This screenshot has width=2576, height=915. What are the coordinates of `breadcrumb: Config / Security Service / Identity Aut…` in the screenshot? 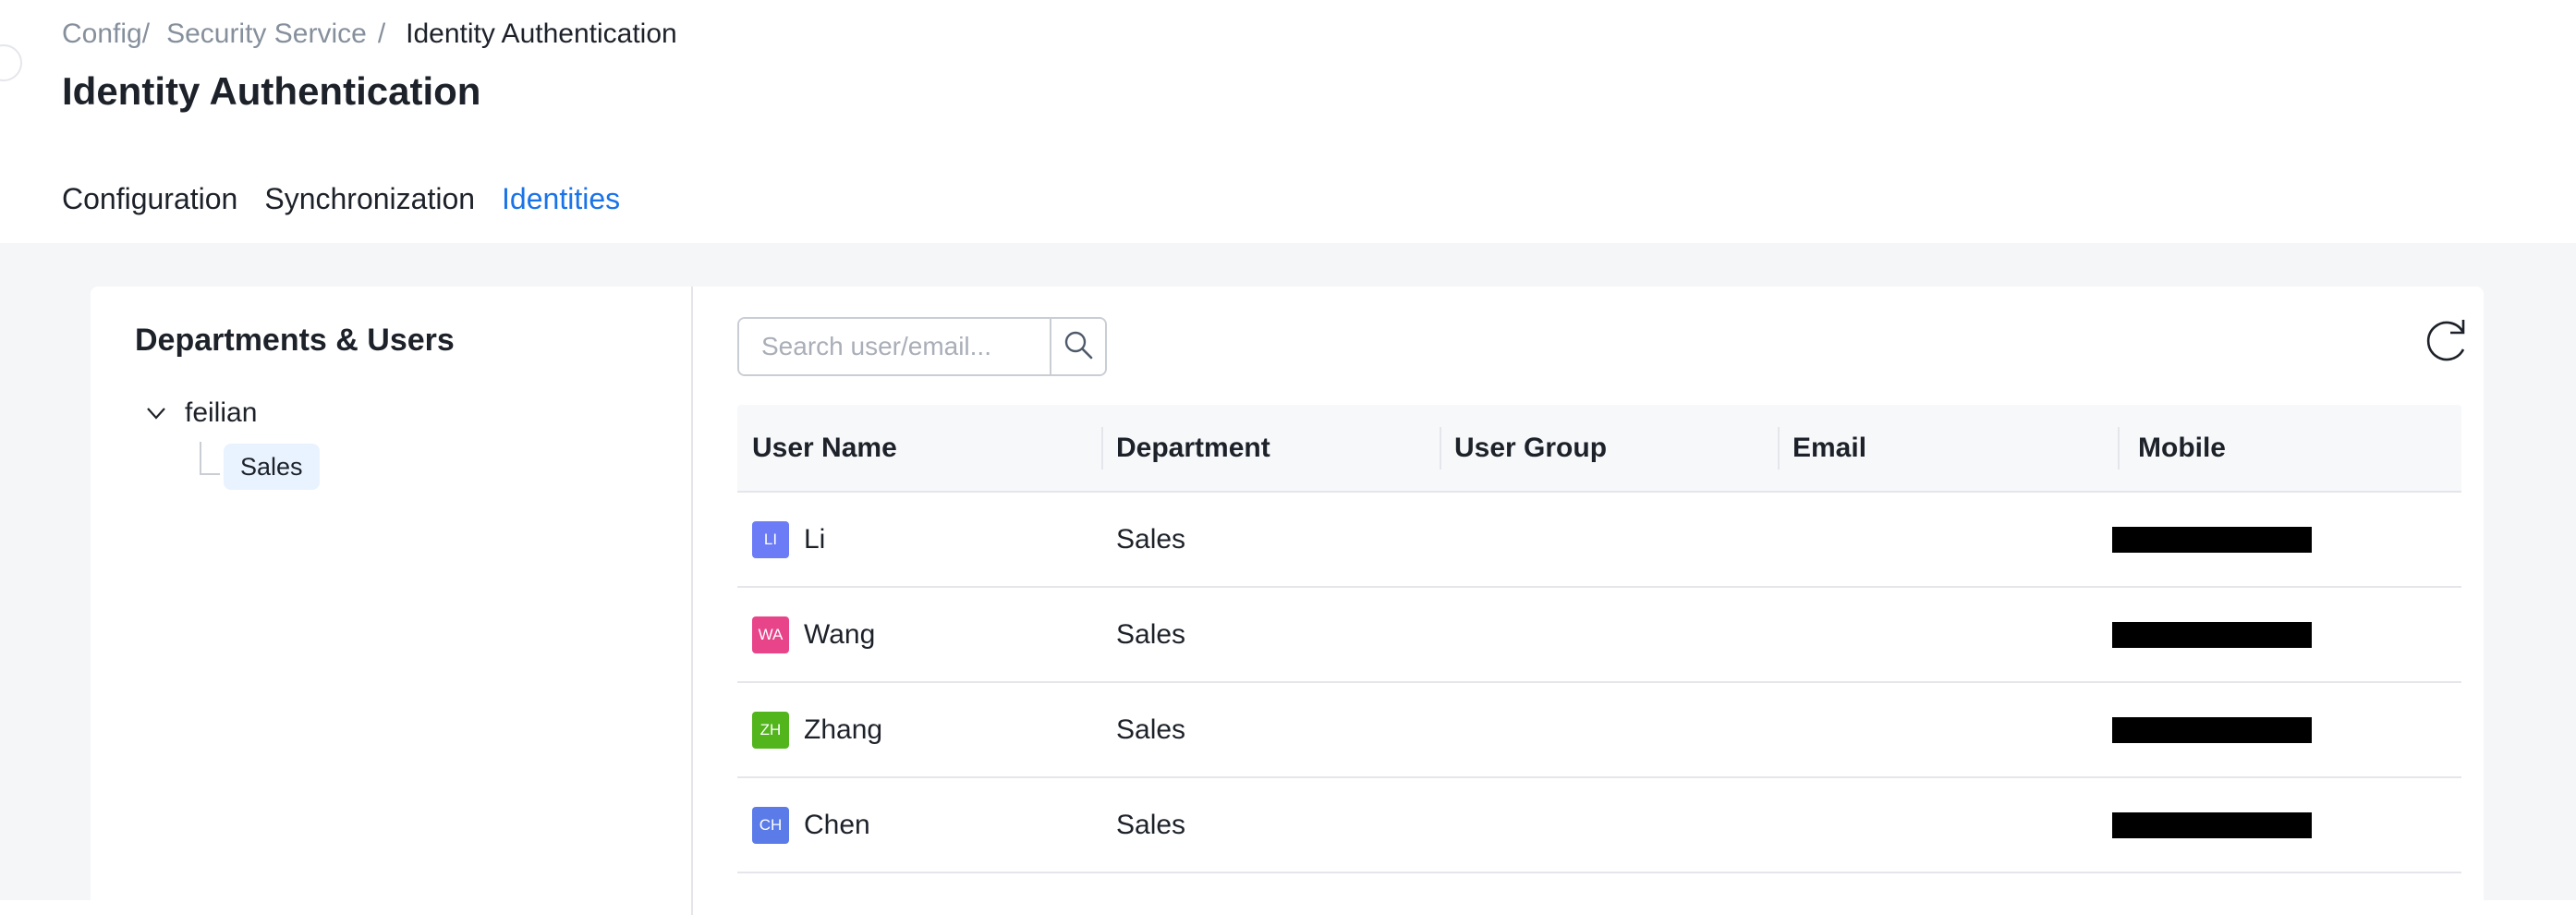 It's located at (369, 34).